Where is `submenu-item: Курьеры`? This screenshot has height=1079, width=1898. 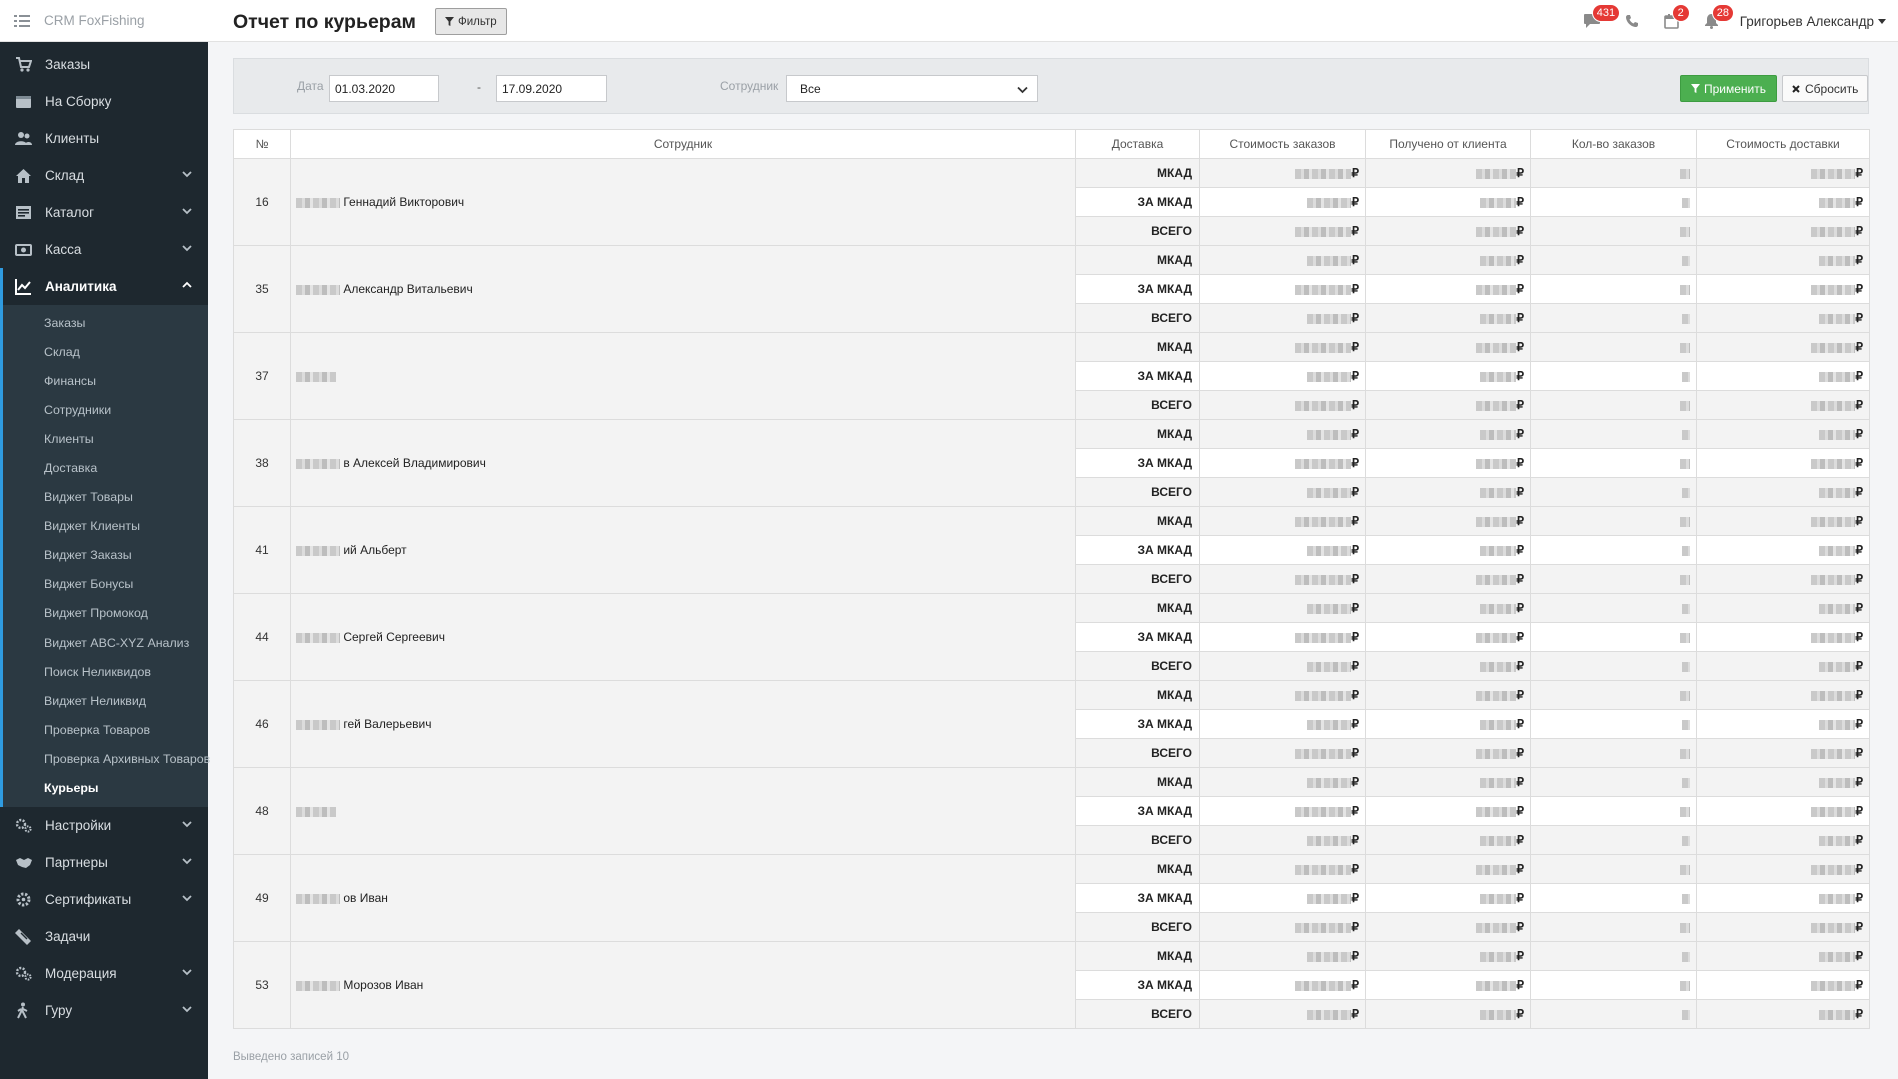
submenu-item: Курьеры is located at coordinates (105, 788).